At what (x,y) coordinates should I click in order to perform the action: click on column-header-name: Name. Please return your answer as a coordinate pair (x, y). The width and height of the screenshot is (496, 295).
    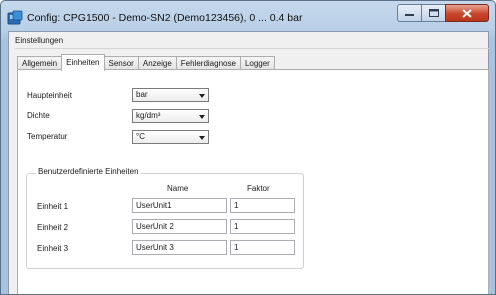
    Looking at the image, I should click on (178, 188).